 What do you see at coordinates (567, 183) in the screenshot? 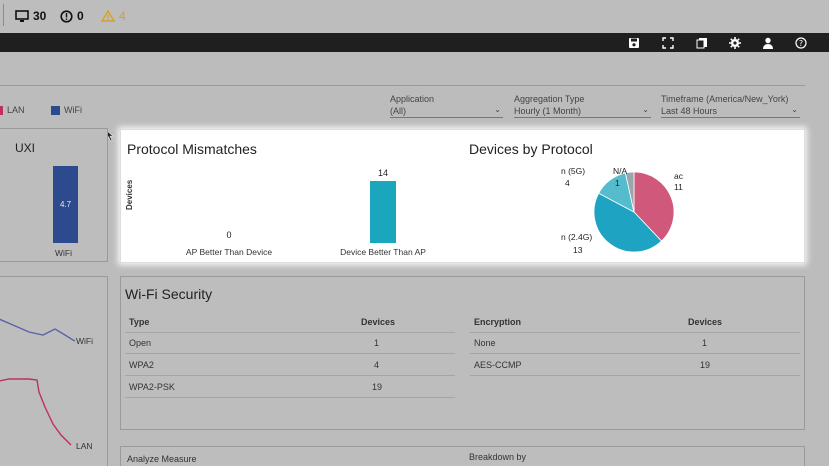
I see `pie-slice-value-2: 4` at bounding box center [567, 183].